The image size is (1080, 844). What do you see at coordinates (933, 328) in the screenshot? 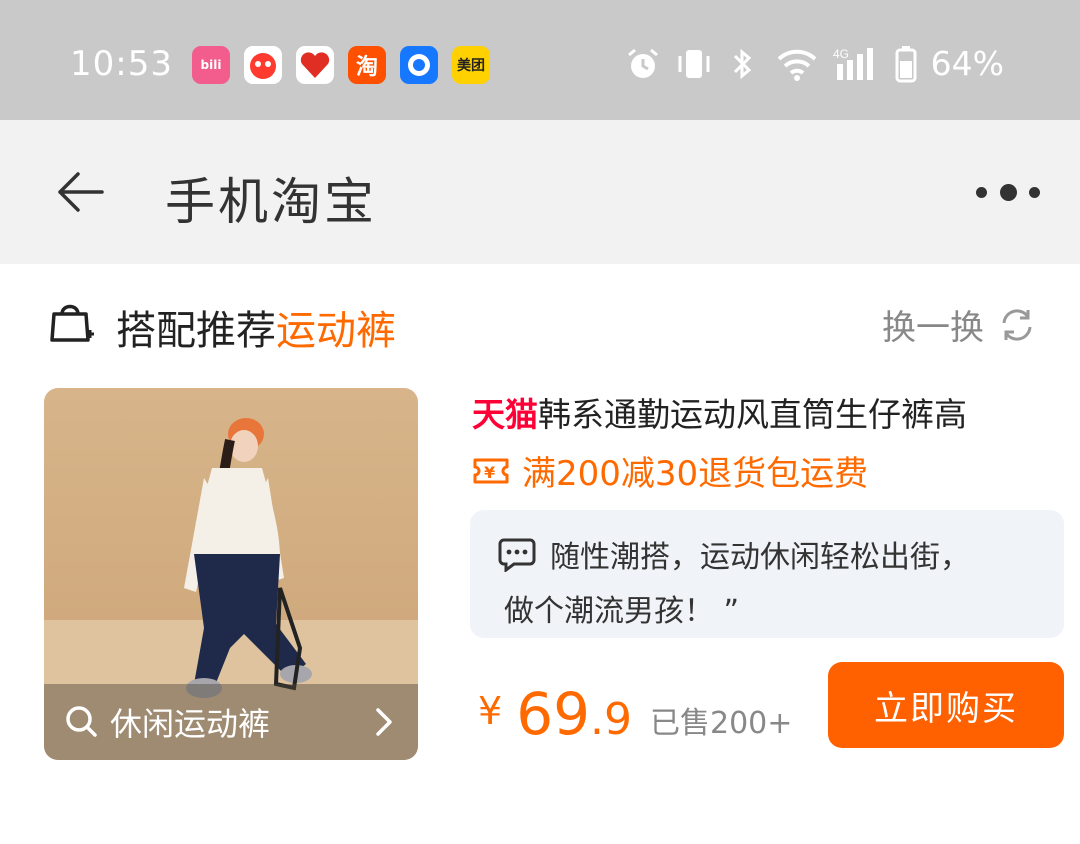
I see `refresh-label: 换一换` at bounding box center [933, 328].